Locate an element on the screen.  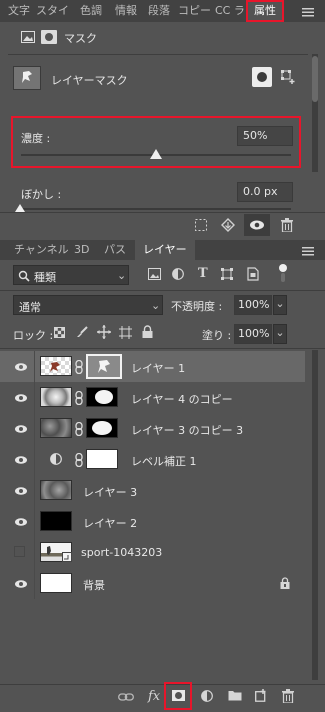
layer-name: 背景 is located at coordinates (94, 585).